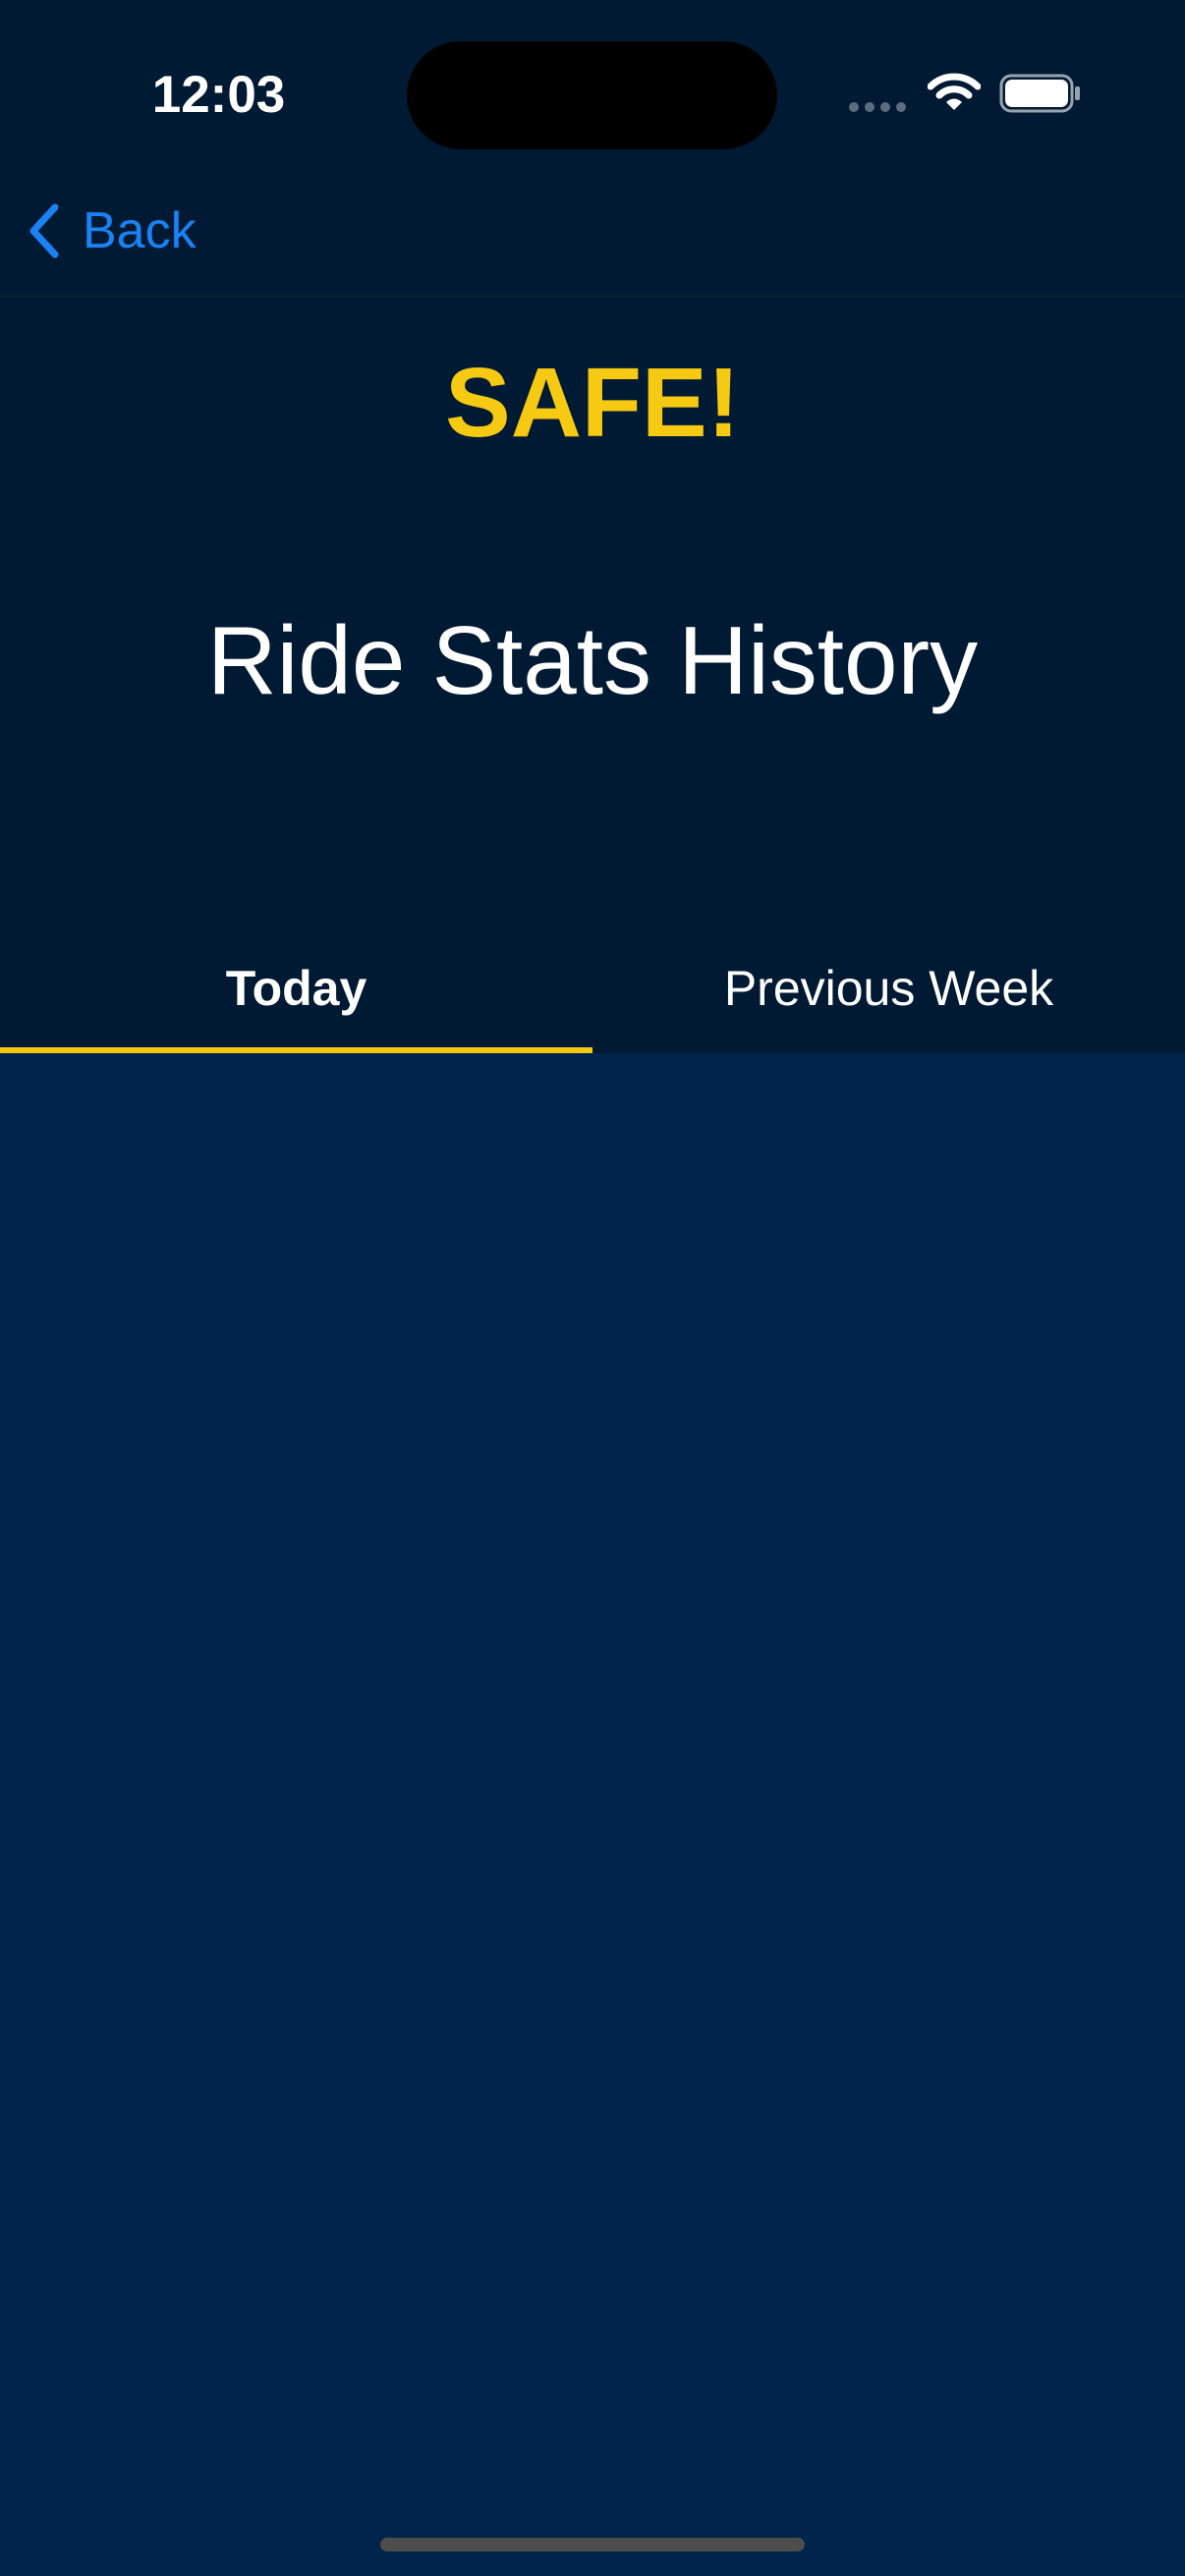 The image size is (1185, 2576). Describe the element at coordinates (889, 998) in the screenshot. I see `tab-previous-week: Previous Week` at that location.